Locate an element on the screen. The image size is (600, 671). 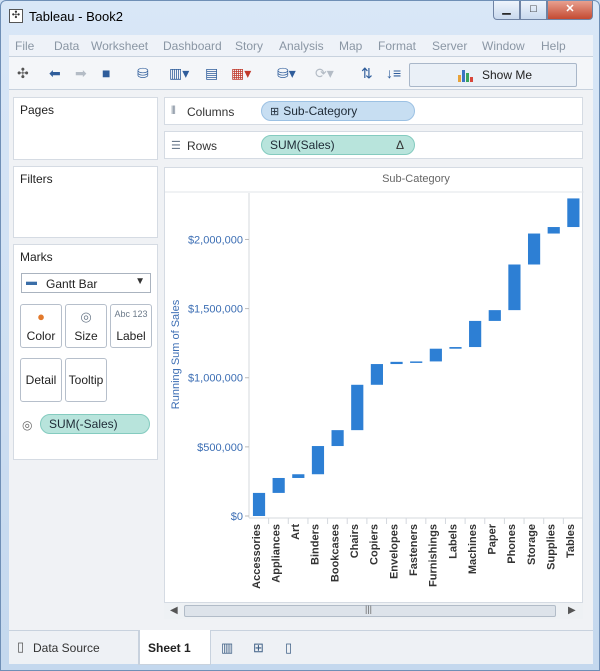
y-tick-label: $0 is located at coordinates (237, 517).